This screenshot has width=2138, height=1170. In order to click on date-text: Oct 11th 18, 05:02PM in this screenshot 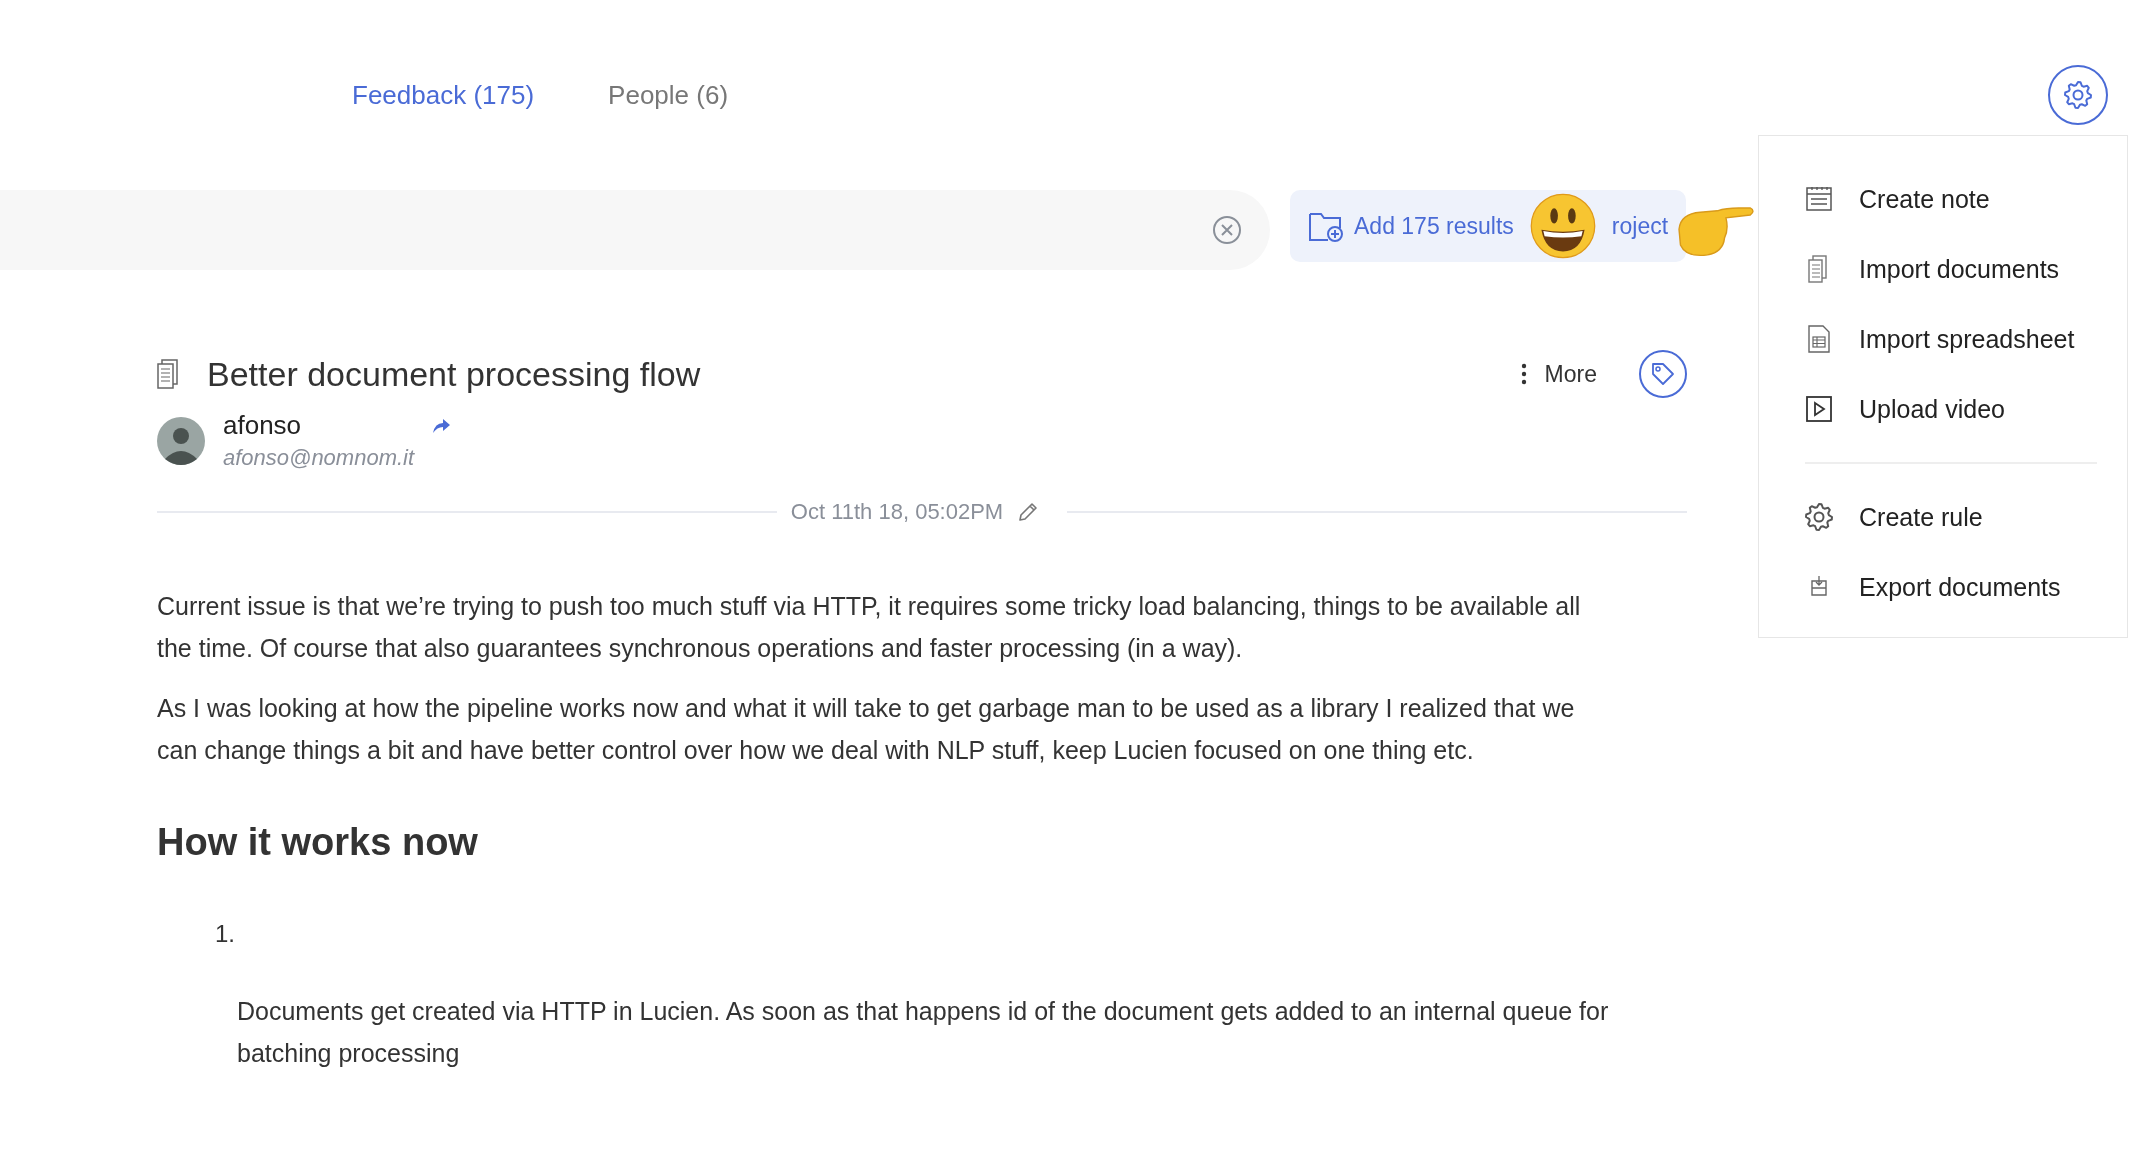, I will do `click(897, 512)`.